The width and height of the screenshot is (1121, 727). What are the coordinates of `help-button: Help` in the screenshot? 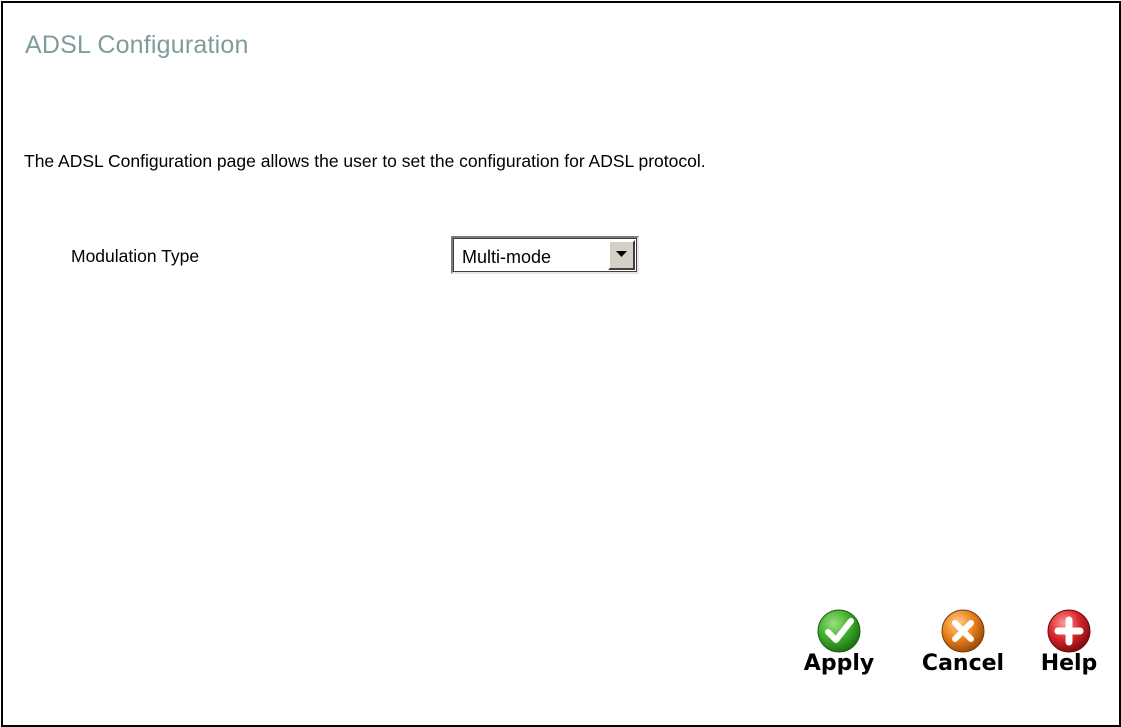 It's located at (1069, 658).